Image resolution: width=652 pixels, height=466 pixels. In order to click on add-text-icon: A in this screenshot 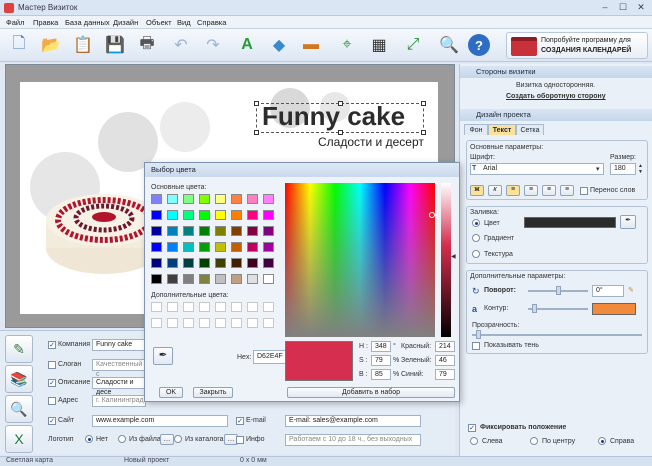, I will do `click(247, 45)`.